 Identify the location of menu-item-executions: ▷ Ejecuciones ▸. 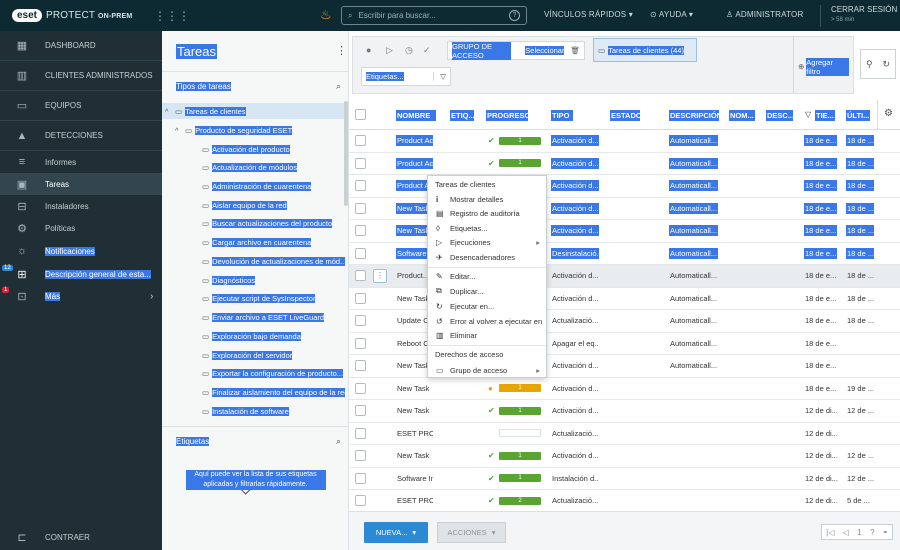
(487, 242).